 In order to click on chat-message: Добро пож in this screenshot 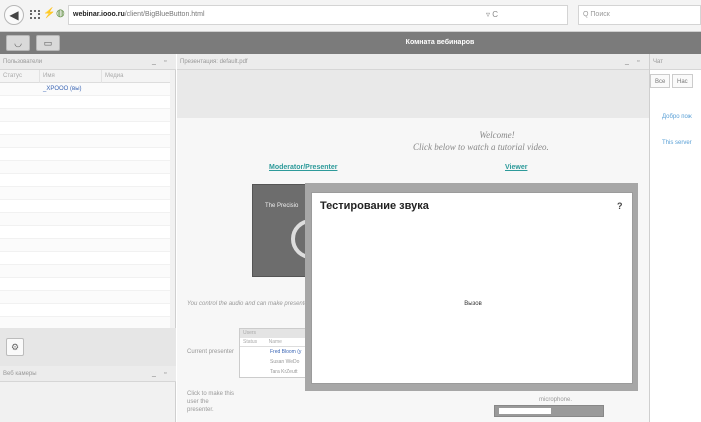, I will do `click(677, 117)`.